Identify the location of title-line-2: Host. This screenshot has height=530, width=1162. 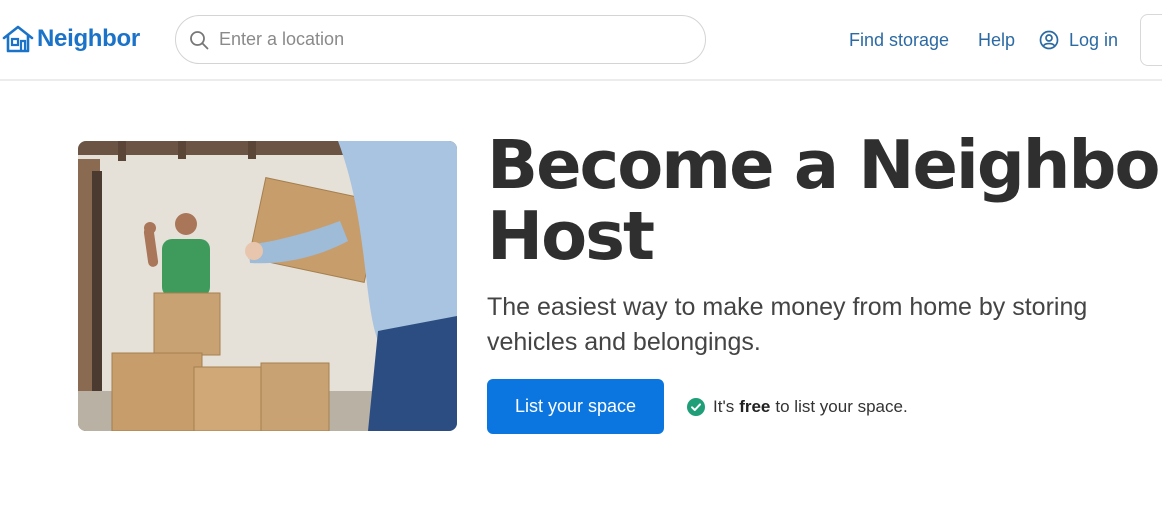
(571, 236).